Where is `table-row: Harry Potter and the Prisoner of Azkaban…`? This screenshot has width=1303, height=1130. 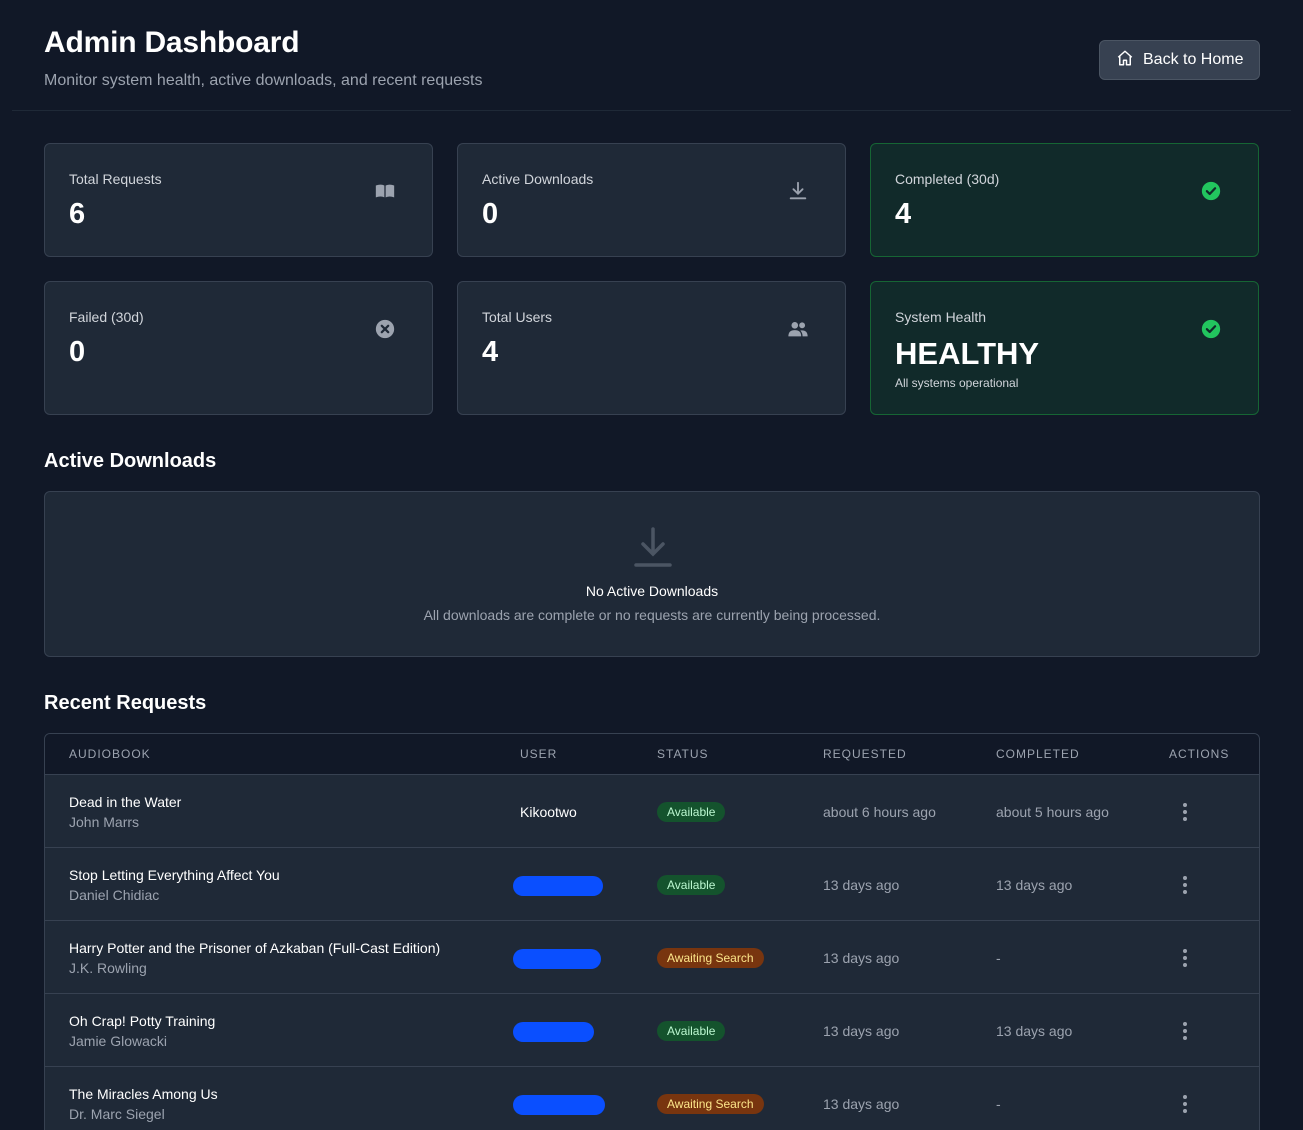 table-row: Harry Potter and the Prisoner of Azkaban… is located at coordinates (652, 957).